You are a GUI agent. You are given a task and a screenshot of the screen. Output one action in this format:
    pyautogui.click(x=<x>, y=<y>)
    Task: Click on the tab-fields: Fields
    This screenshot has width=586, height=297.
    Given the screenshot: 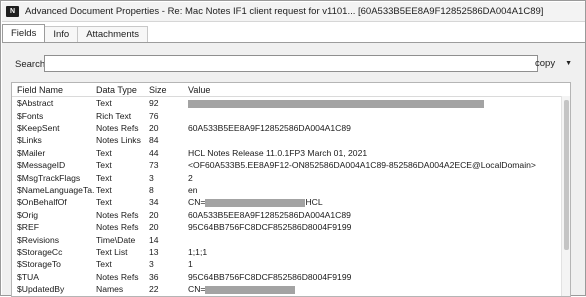 What is the action you would take?
    pyautogui.click(x=24, y=33)
    